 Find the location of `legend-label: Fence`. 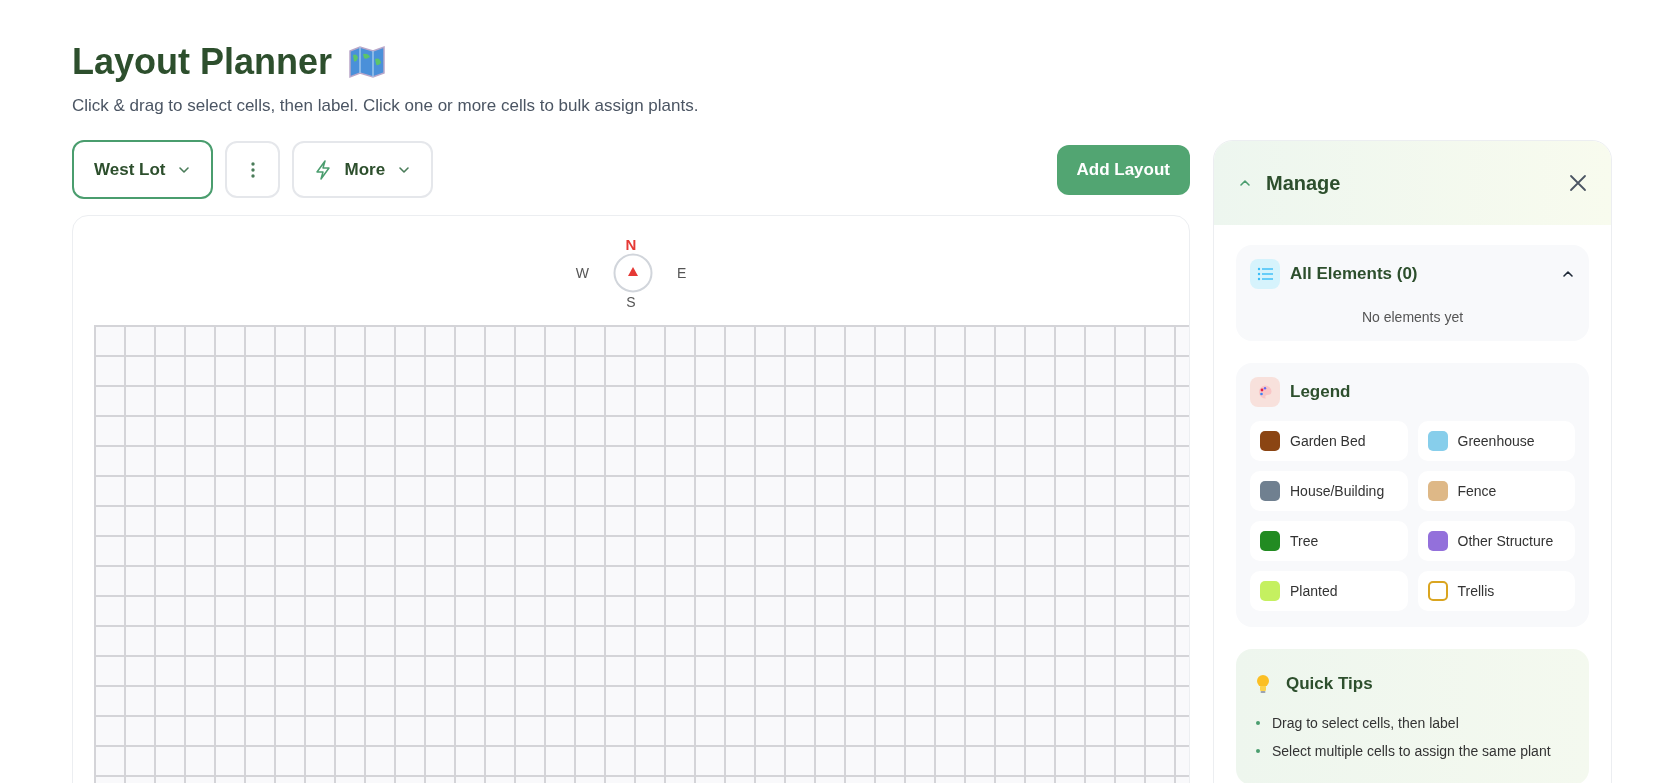

legend-label: Fence is located at coordinates (1477, 491).